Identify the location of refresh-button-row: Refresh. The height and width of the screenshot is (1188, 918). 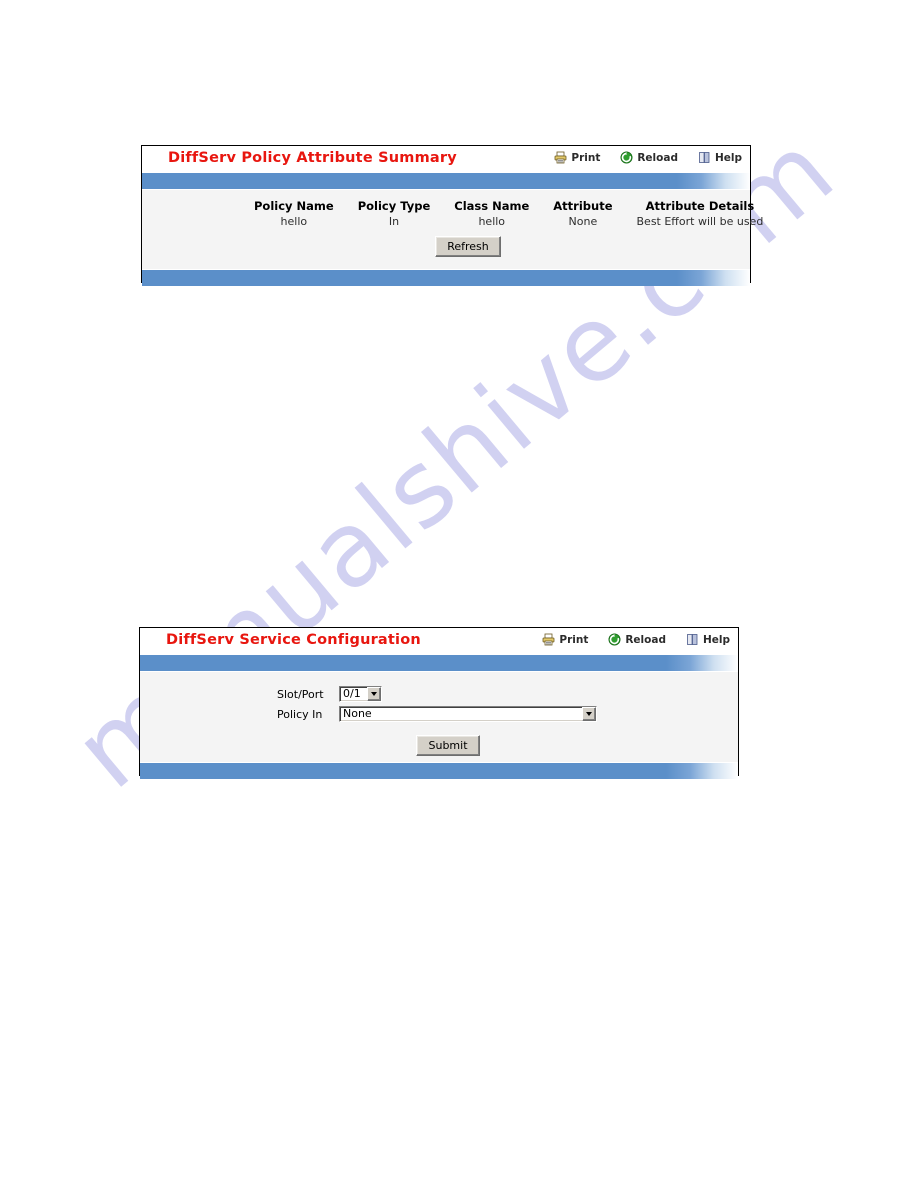
(446, 246).